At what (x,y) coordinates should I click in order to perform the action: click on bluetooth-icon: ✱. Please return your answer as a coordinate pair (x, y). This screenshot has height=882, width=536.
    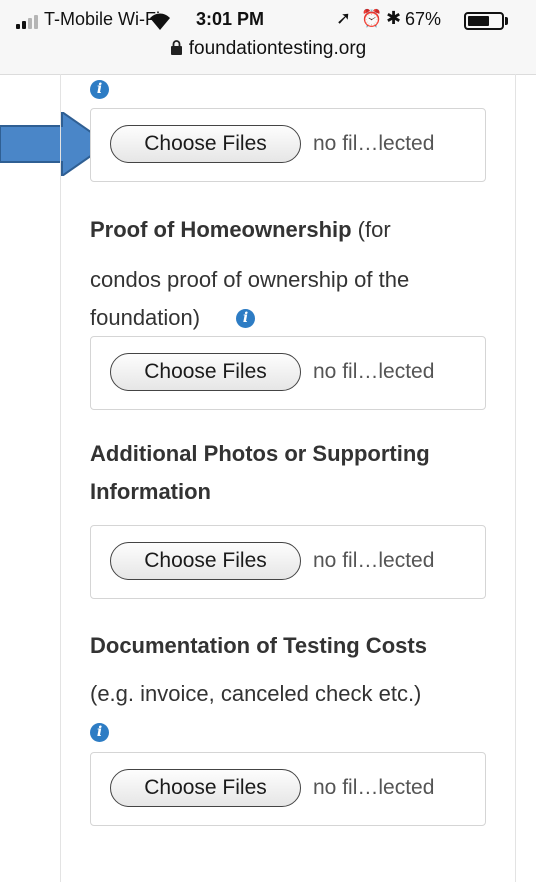
    Looking at the image, I should click on (394, 18).